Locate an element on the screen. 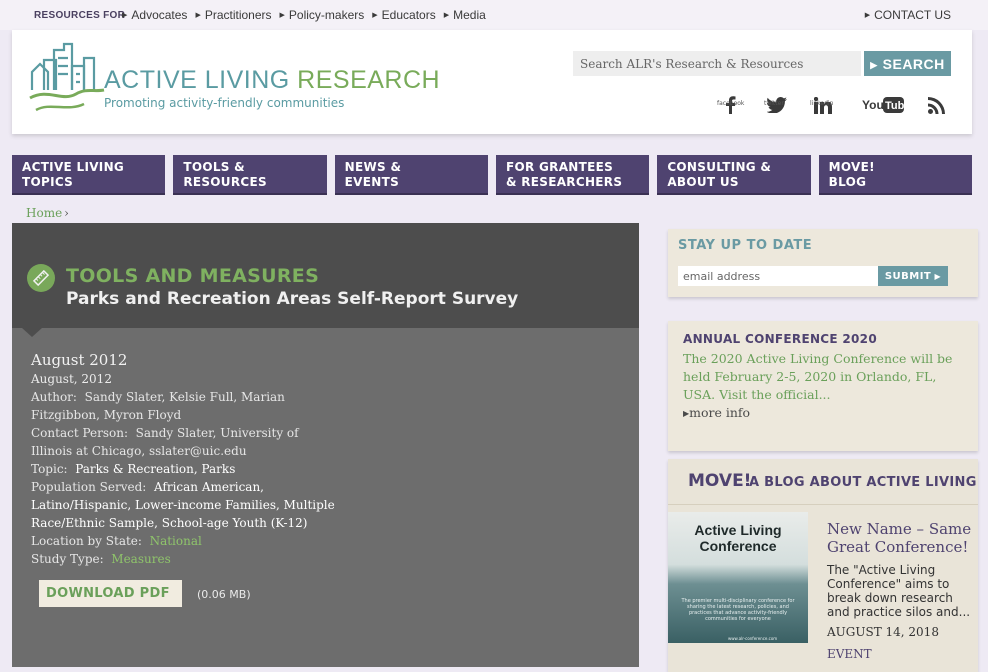  blog-header: MOVE! A BLOG ABOUT ACTIVE LIVING is located at coordinates (823, 482).